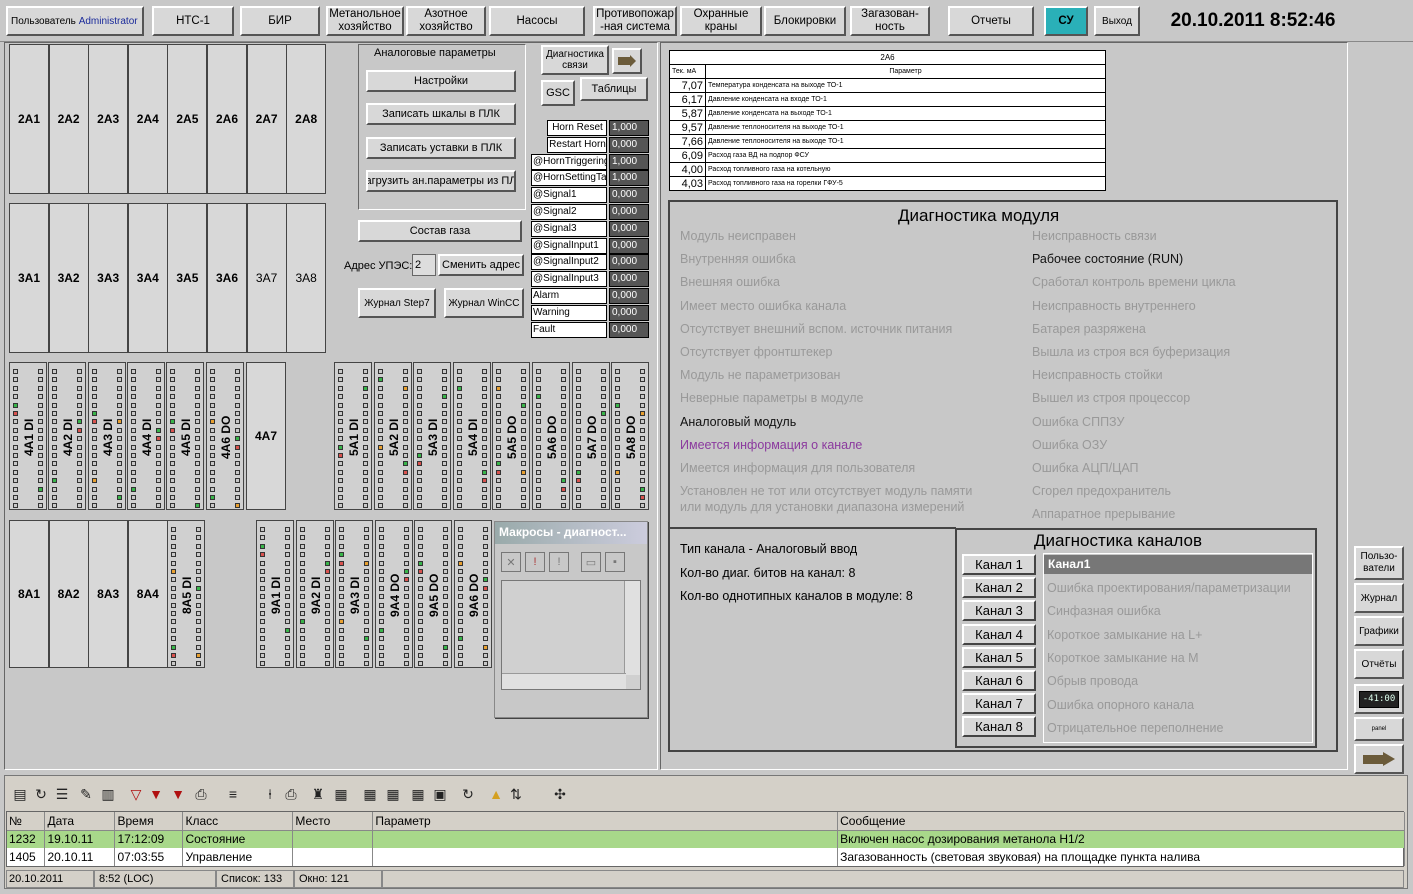 The width and height of the screenshot is (1413, 894). Describe the element at coordinates (227, 278) in the screenshot. I see `rack-module-3A6: 3A6` at that location.